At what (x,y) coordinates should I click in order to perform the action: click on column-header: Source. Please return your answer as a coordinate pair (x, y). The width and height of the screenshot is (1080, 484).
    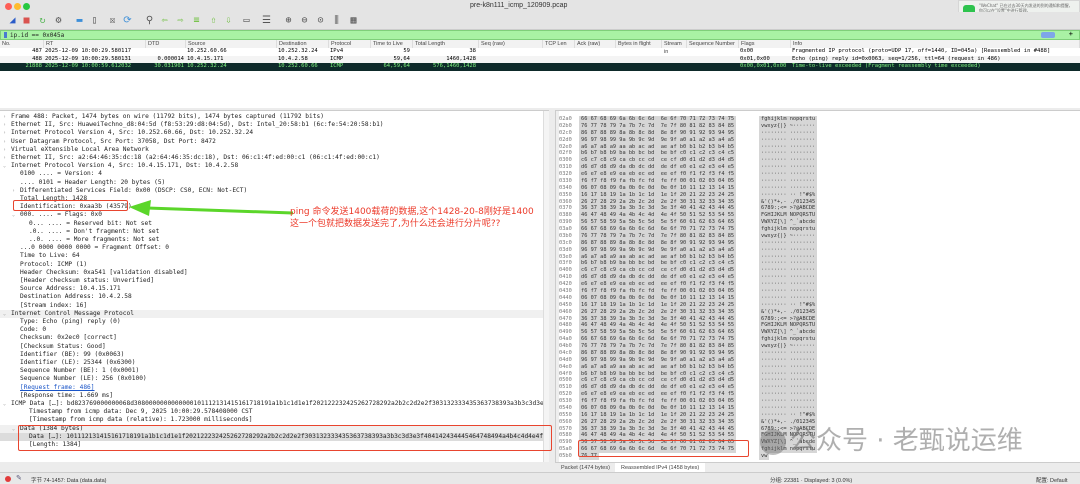
    Looking at the image, I should click on (231, 44).